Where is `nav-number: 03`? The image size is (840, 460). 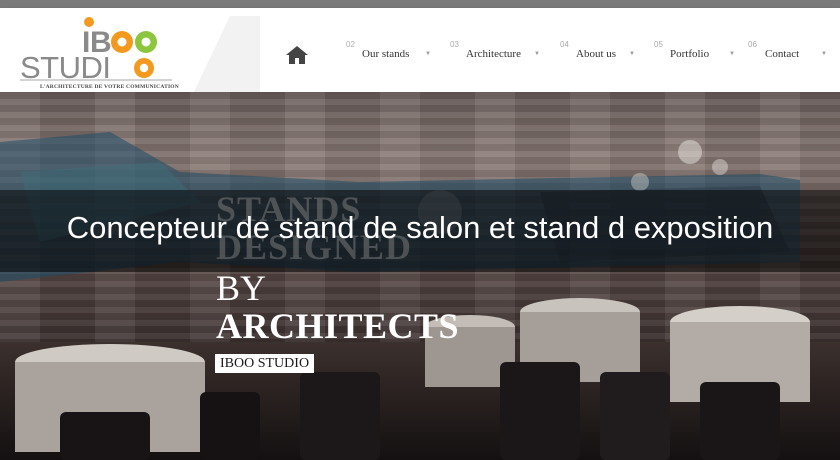 nav-number: 03 is located at coordinates (454, 44).